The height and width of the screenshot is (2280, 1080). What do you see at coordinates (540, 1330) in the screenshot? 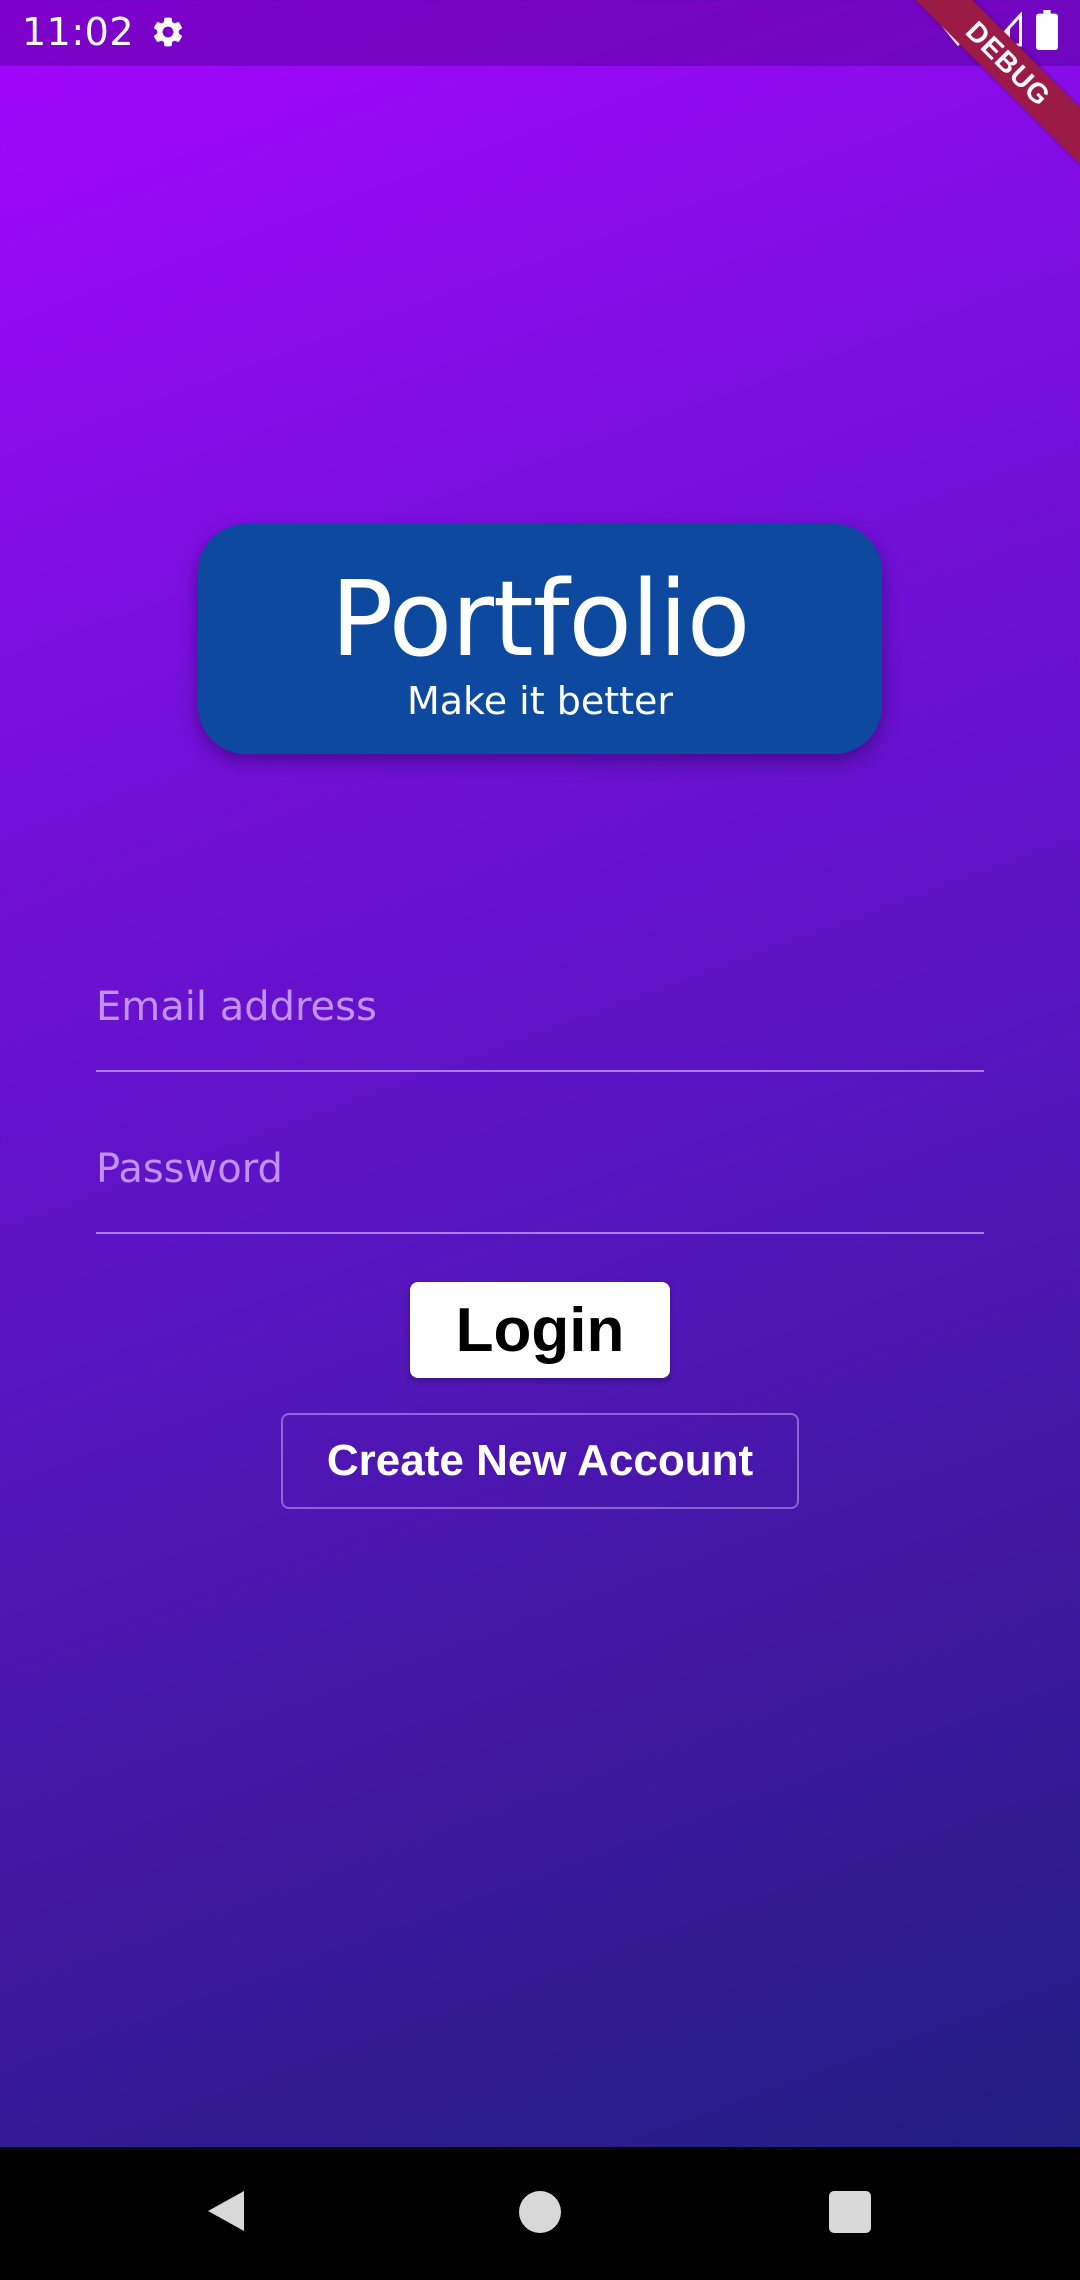
I see `login-button: Login` at bounding box center [540, 1330].